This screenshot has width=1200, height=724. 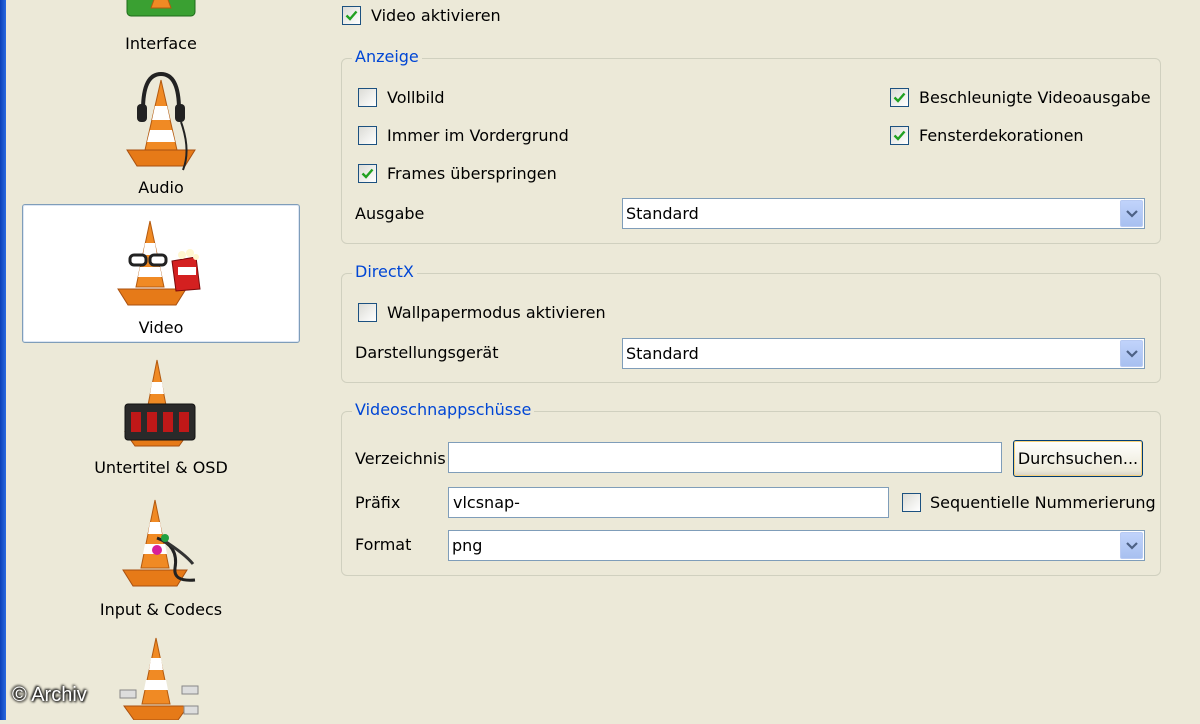 What do you see at coordinates (662, 213) in the screenshot?
I see `output-select-value: Standard` at bounding box center [662, 213].